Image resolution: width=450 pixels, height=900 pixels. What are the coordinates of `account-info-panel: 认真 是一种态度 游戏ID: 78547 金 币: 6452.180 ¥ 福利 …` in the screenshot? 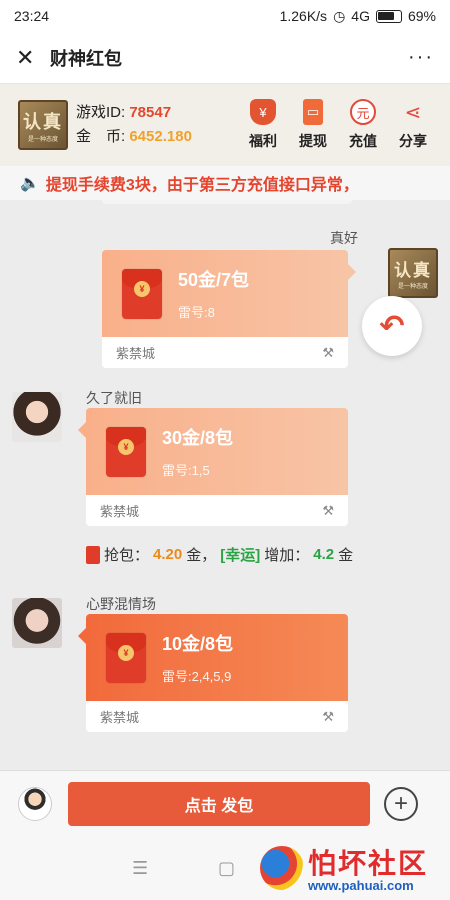 It's located at (225, 125).